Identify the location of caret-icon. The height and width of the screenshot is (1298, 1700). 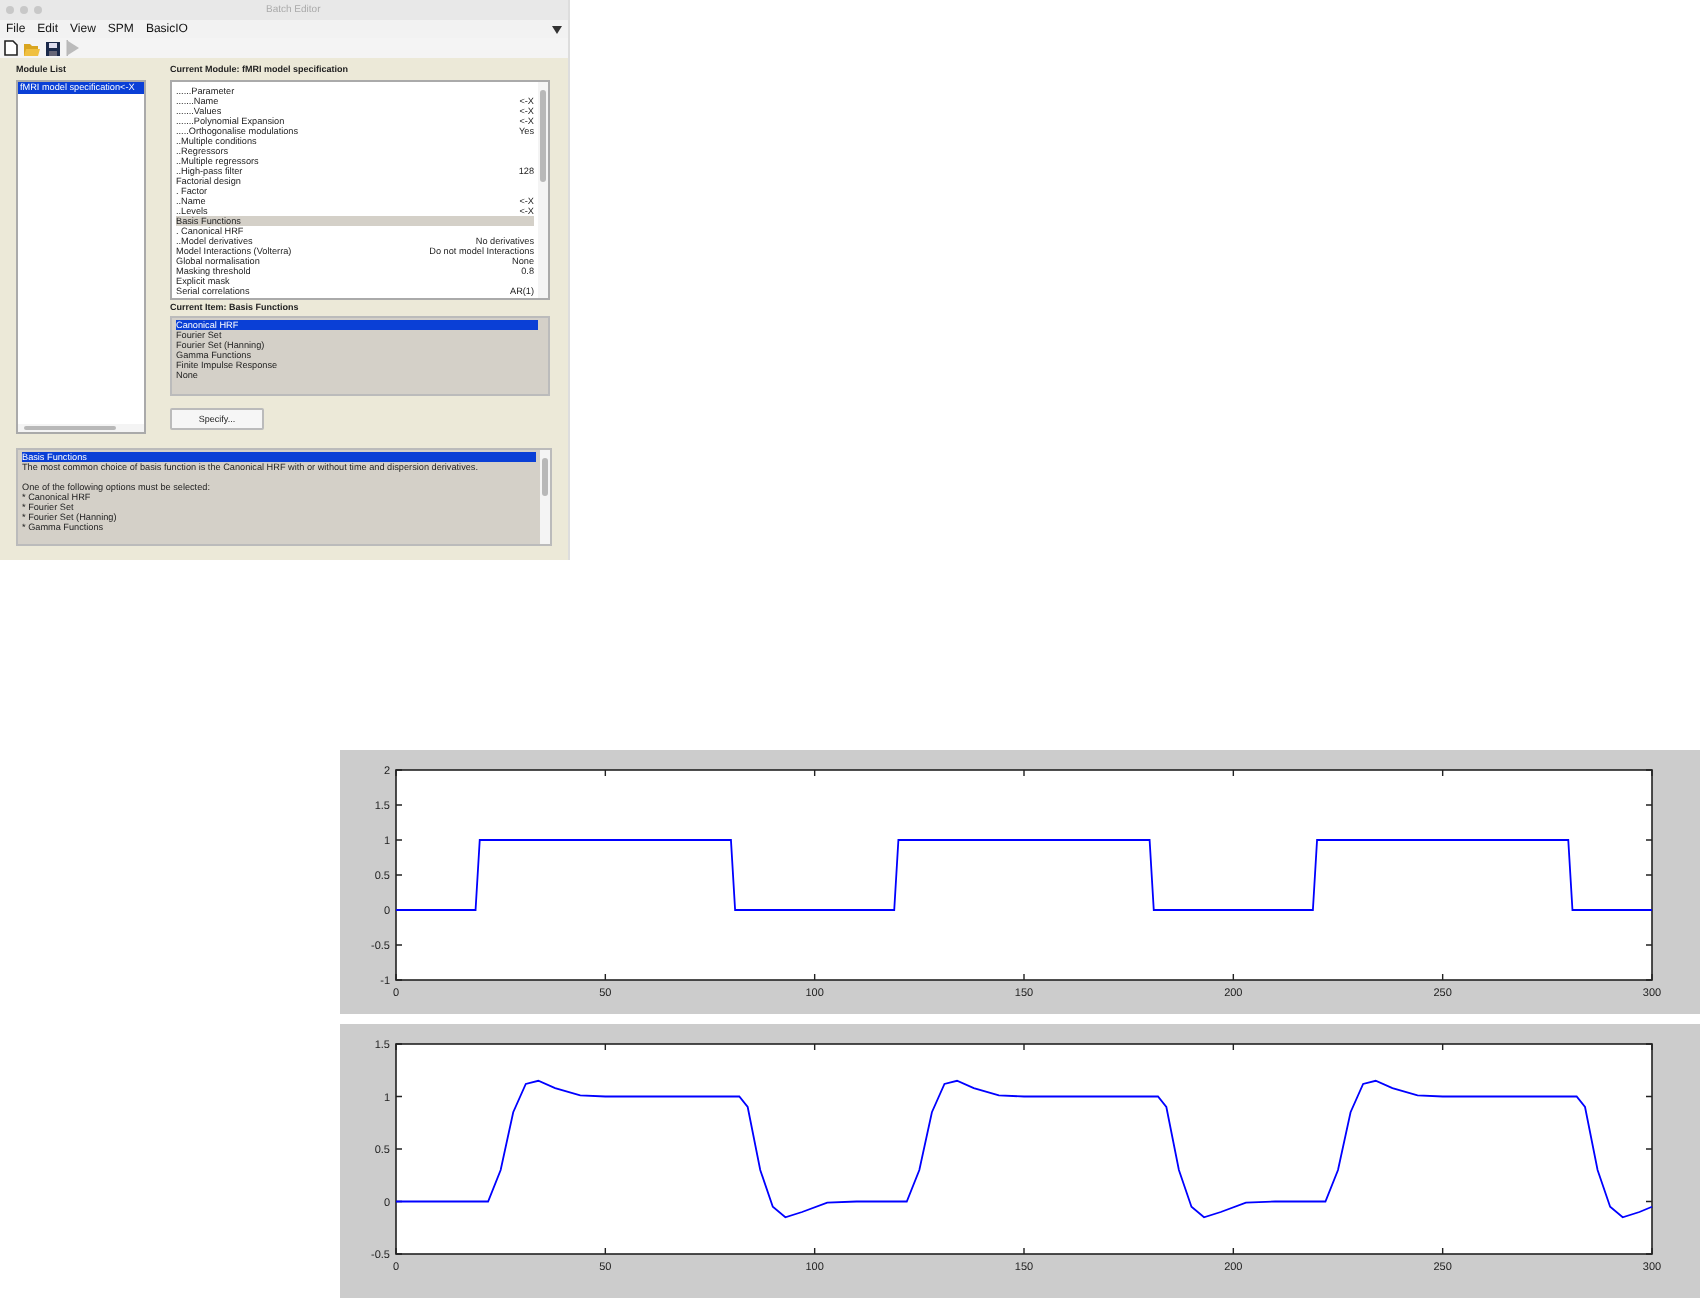
(557, 29).